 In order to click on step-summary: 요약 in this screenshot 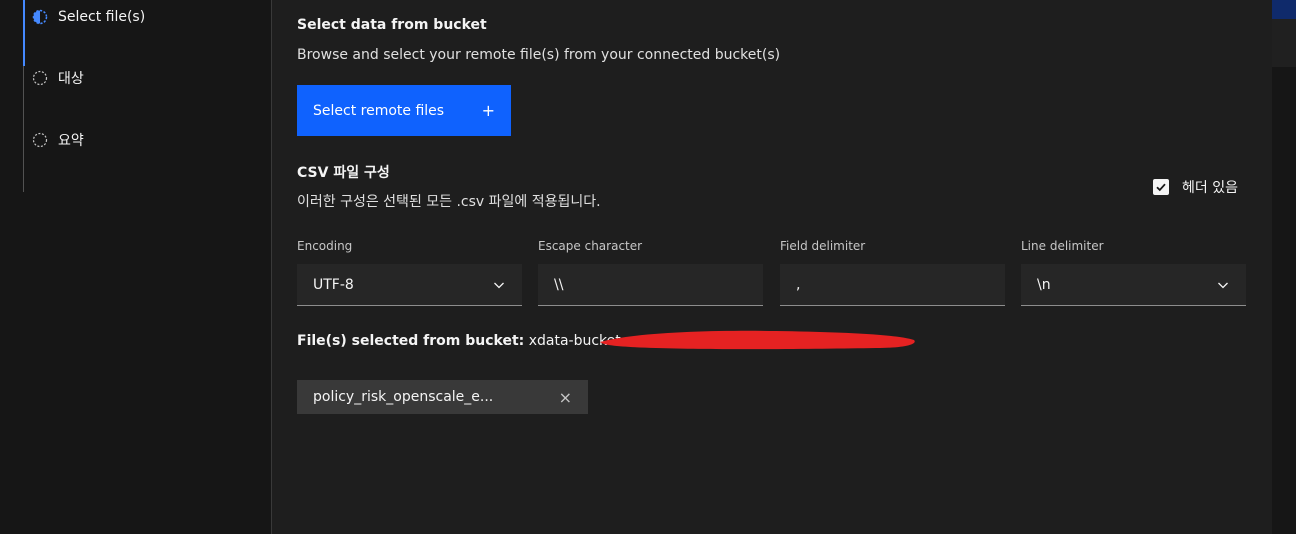, I will do `click(58, 140)`.